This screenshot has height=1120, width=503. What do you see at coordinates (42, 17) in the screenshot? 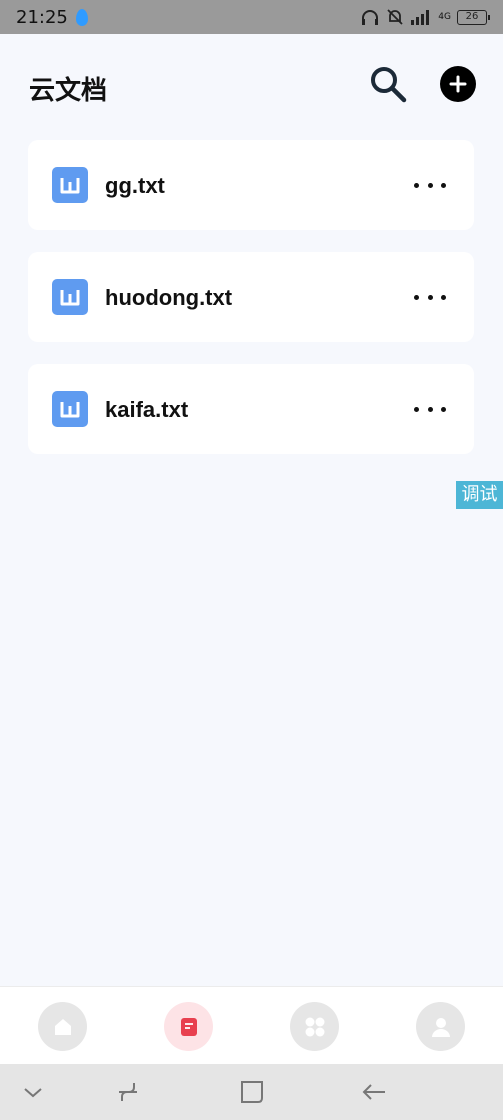
I see `status-time: 21:25` at bounding box center [42, 17].